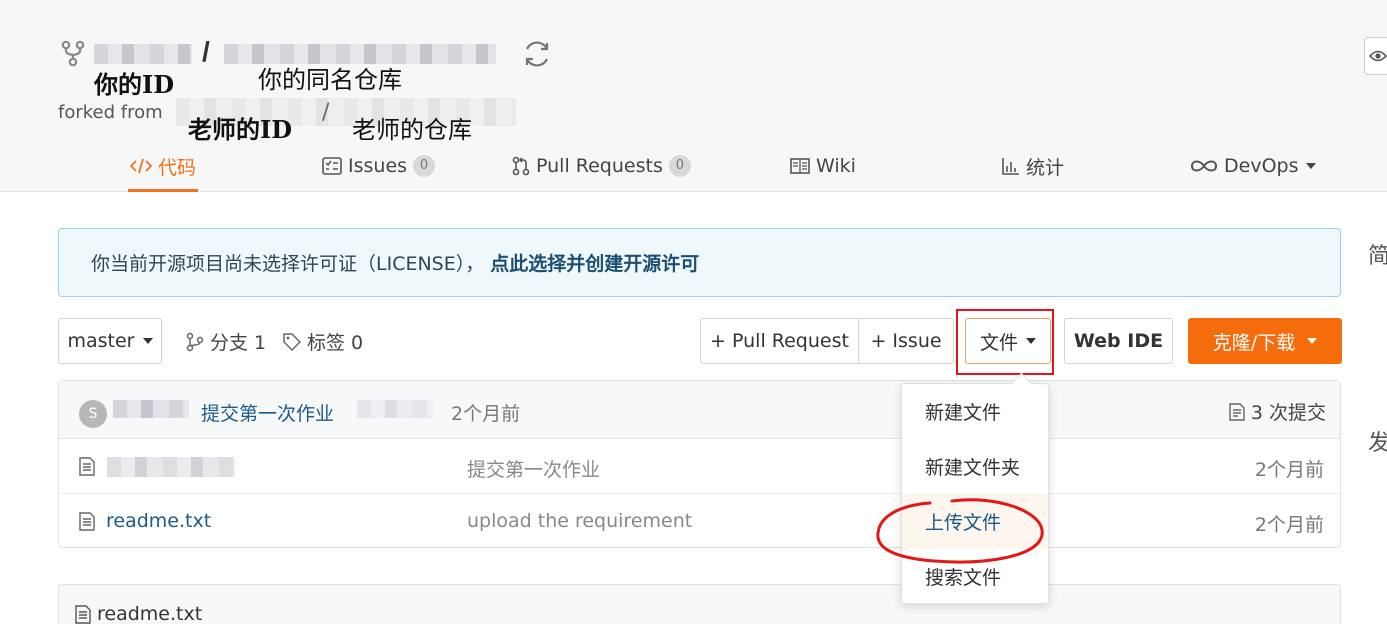  What do you see at coordinates (1254, 342) in the screenshot?
I see `clone-download-label: 克隆/下载` at bounding box center [1254, 342].